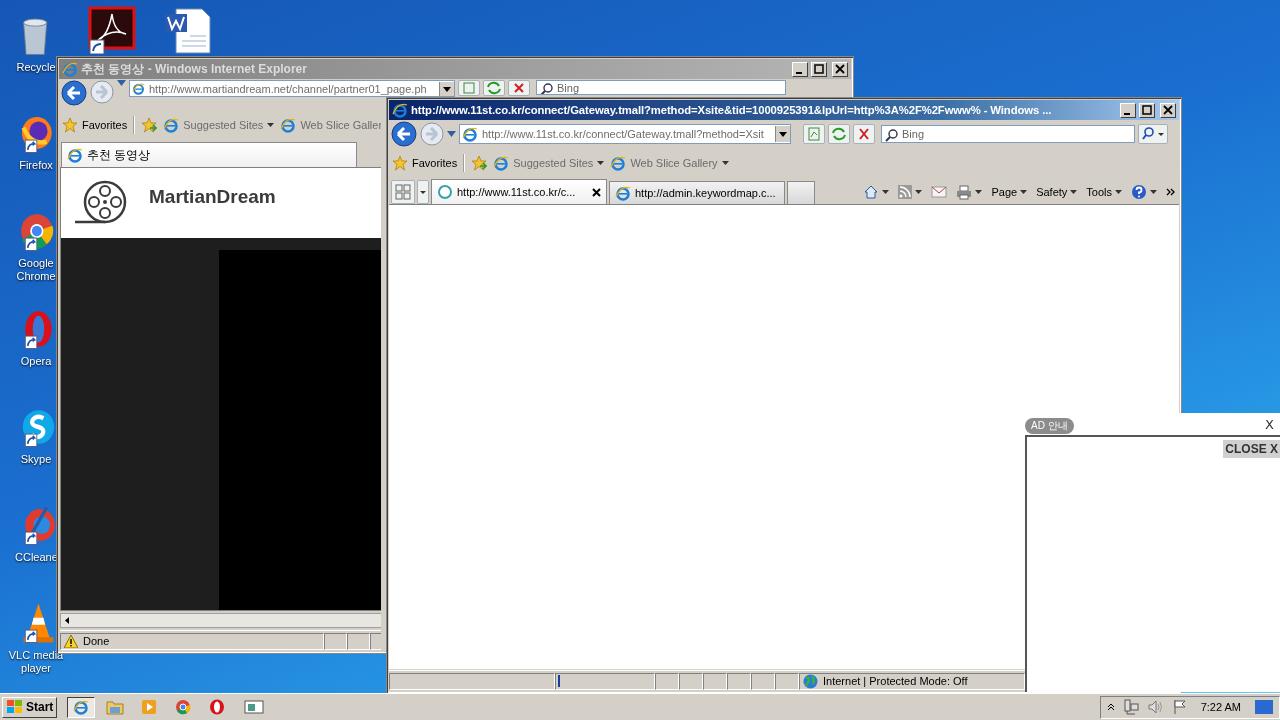 The height and width of the screenshot is (720, 1280). Describe the element at coordinates (194, 69) in the screenshot. I see `window-title: 추천 동영상 - Windows Internet Explorer` at that location.